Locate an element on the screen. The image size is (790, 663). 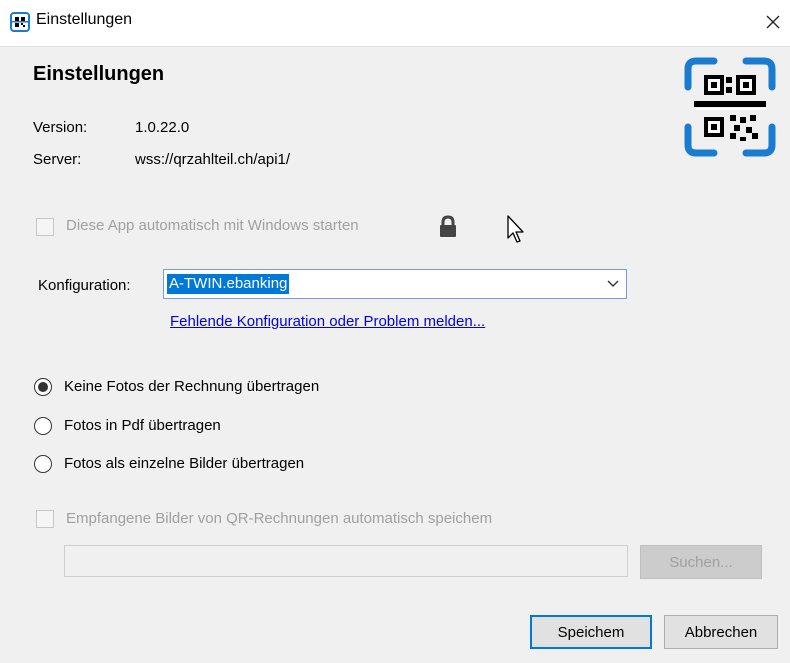
version-label: Version: is located at coordinates (60, 127).